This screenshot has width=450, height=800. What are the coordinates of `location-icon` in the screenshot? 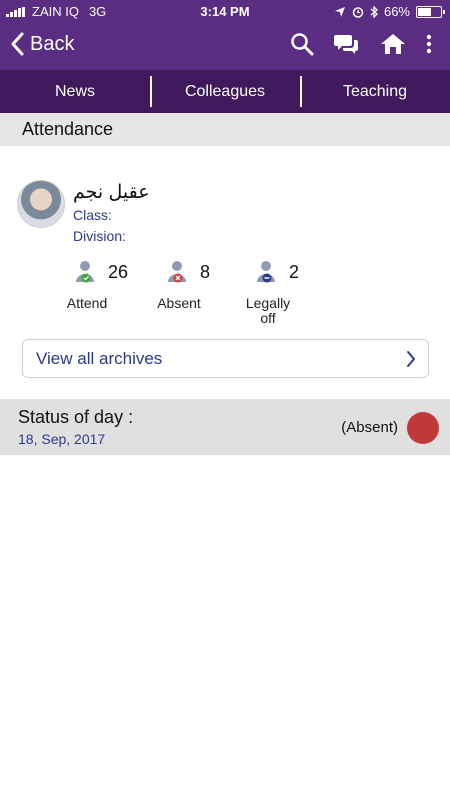 It's located at (339, 11).